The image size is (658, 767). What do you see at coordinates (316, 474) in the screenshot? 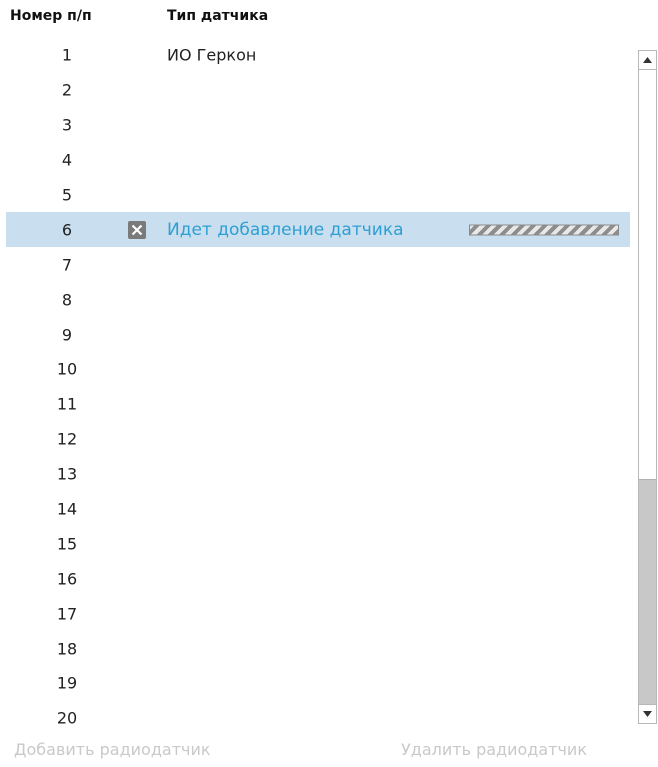
I see `table-row: 13` at bounding box center [316, 474].